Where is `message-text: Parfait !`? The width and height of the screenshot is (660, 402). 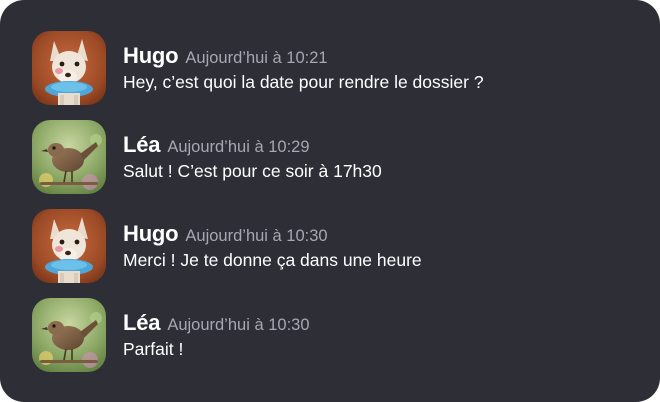
message-text: Parfait ! is located at coordinates (153, 349).